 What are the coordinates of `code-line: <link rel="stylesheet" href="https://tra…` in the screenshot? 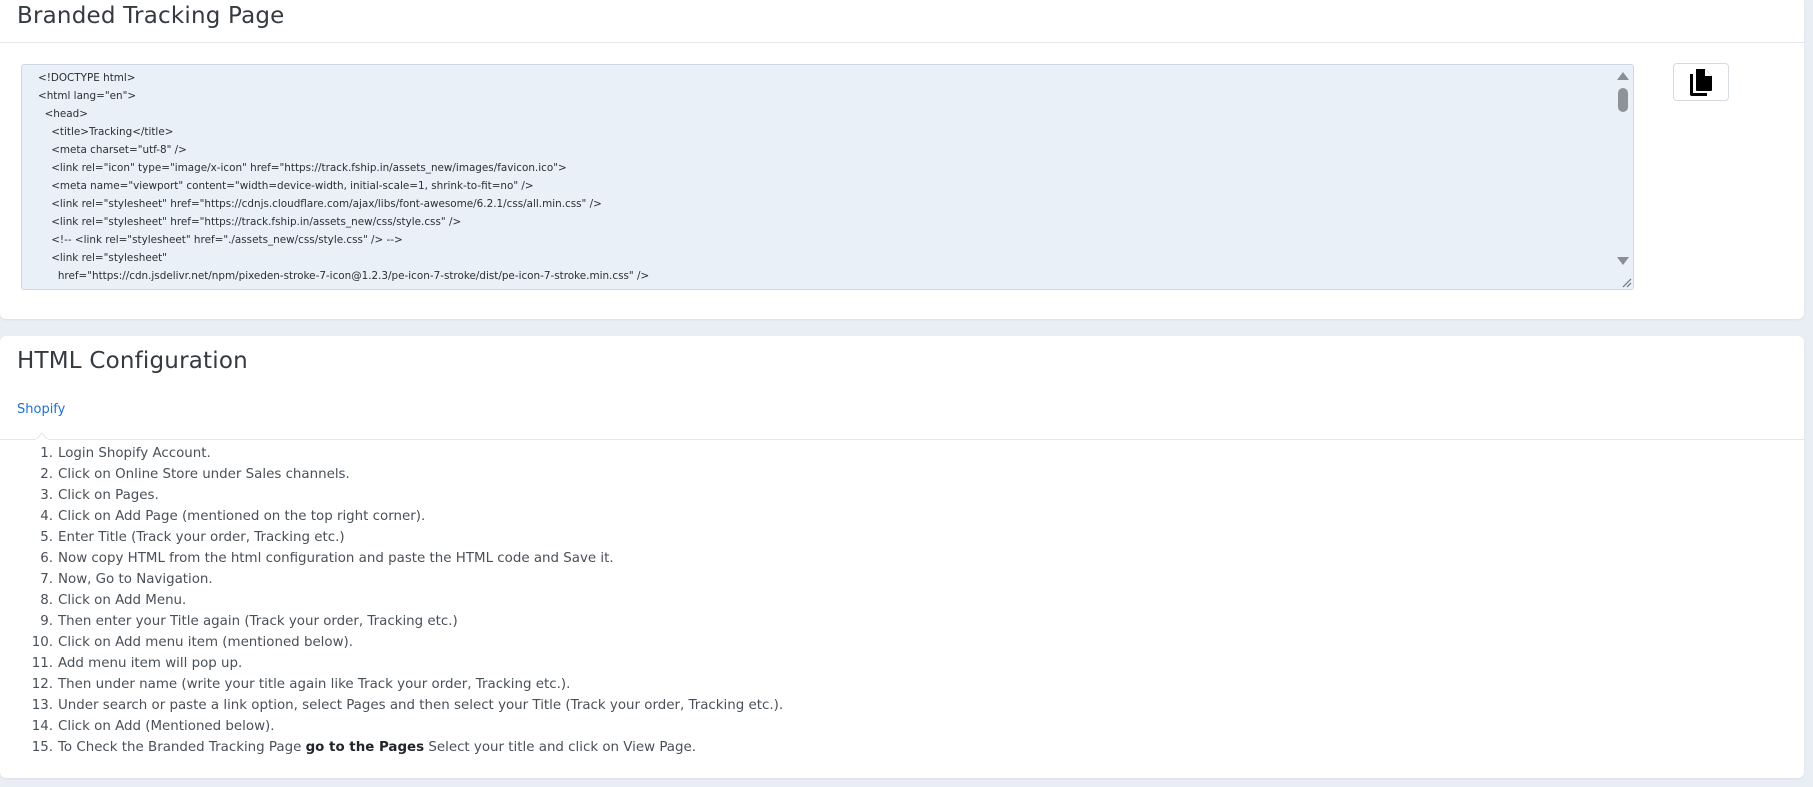 It's located at (250, 222).